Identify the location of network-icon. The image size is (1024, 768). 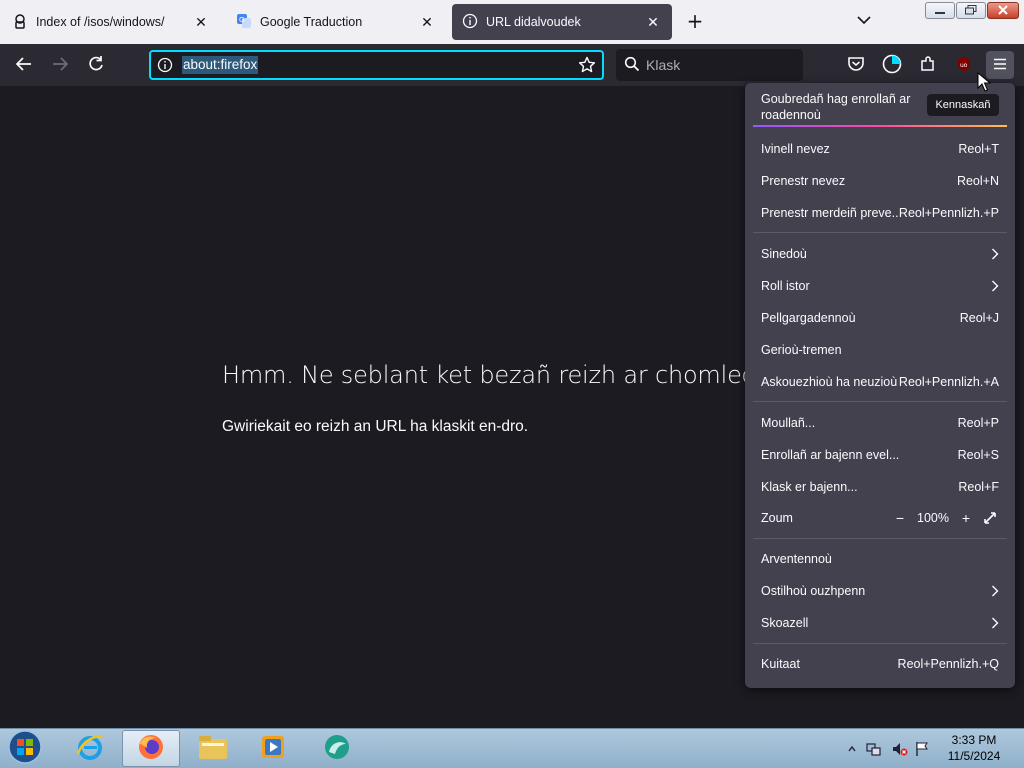
(874, 749).